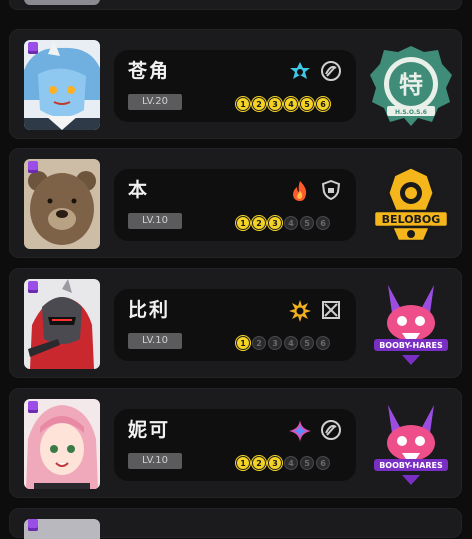  What do you see at coordinates (300, 431) in the screenshot?
I see `ether-sparkle-icon` at bounding box center [300, 431].